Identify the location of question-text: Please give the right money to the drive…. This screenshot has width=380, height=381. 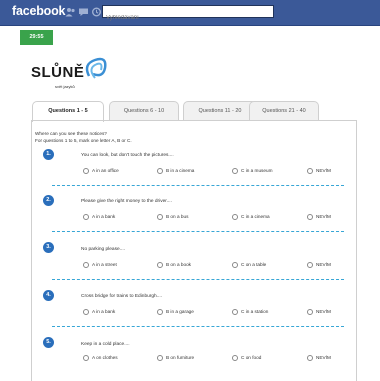
(126, 201).